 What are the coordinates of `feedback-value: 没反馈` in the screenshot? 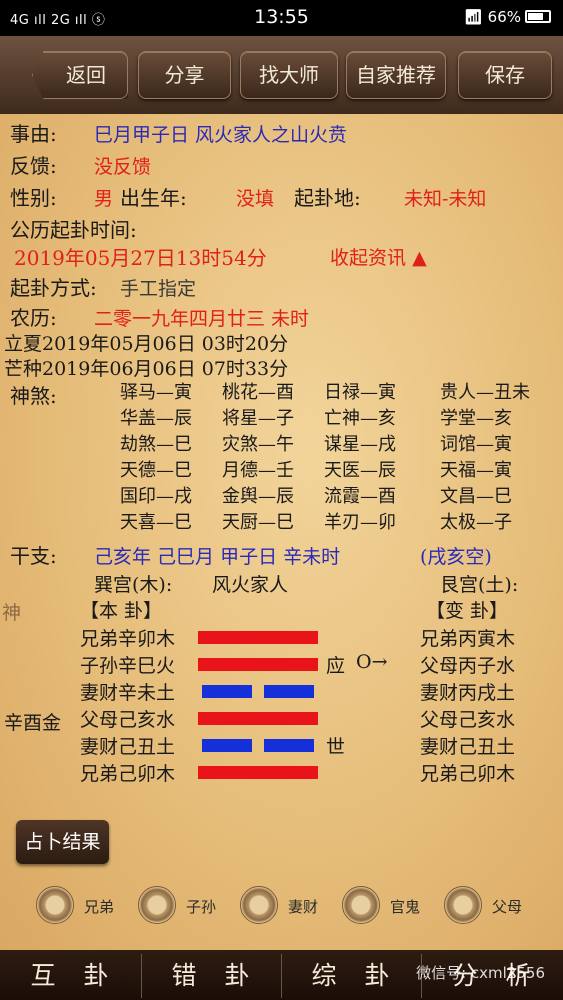 It's located at (123, 167).